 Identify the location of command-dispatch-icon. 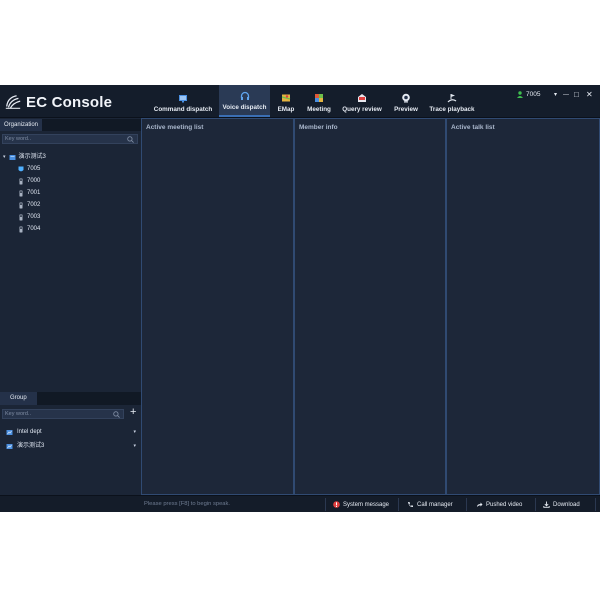
(183, 99).